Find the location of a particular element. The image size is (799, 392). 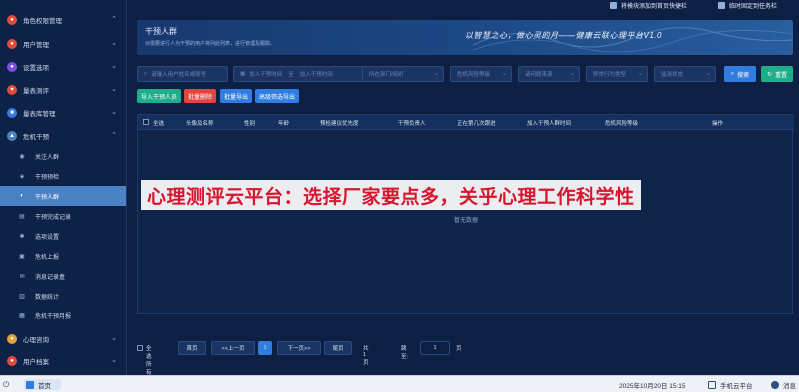

taskbar-message: 消息 is located at coordinates (783, 384).